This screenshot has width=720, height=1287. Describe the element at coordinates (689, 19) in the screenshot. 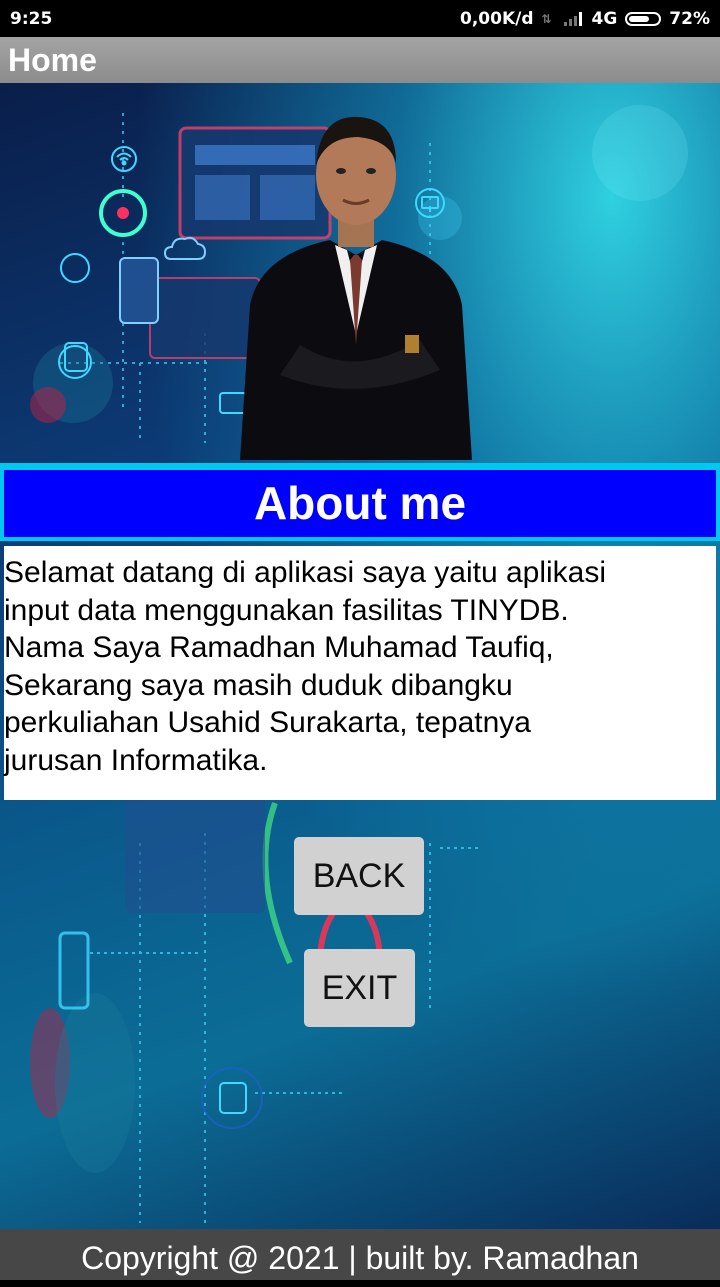

I see `battery-percent: 72%` at that location.